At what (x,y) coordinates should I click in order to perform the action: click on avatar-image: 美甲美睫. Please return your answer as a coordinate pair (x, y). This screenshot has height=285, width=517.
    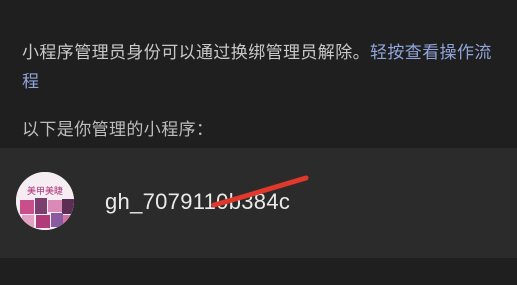
    Looking at the image, I should click on (45, 201).